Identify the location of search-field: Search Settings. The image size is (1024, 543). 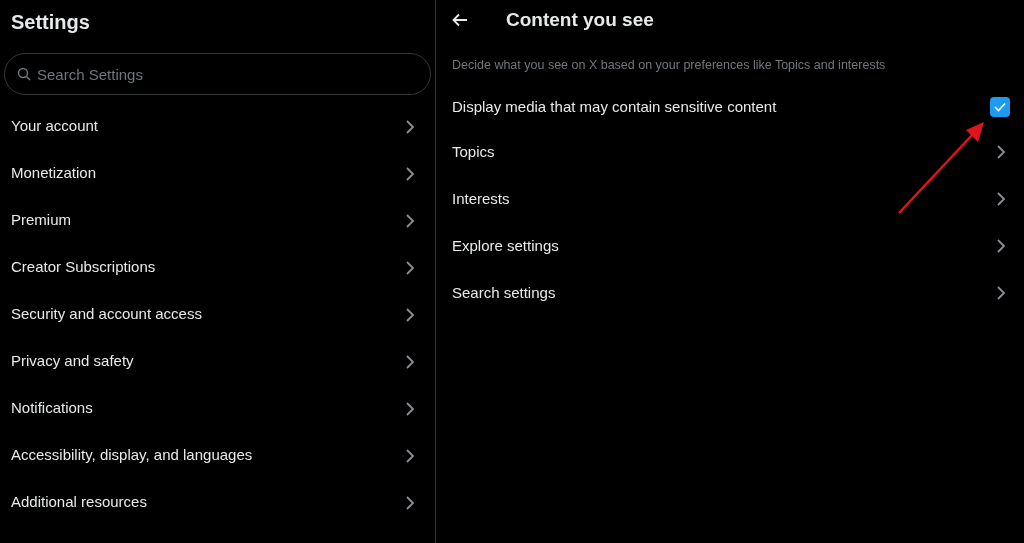
(217, 74).